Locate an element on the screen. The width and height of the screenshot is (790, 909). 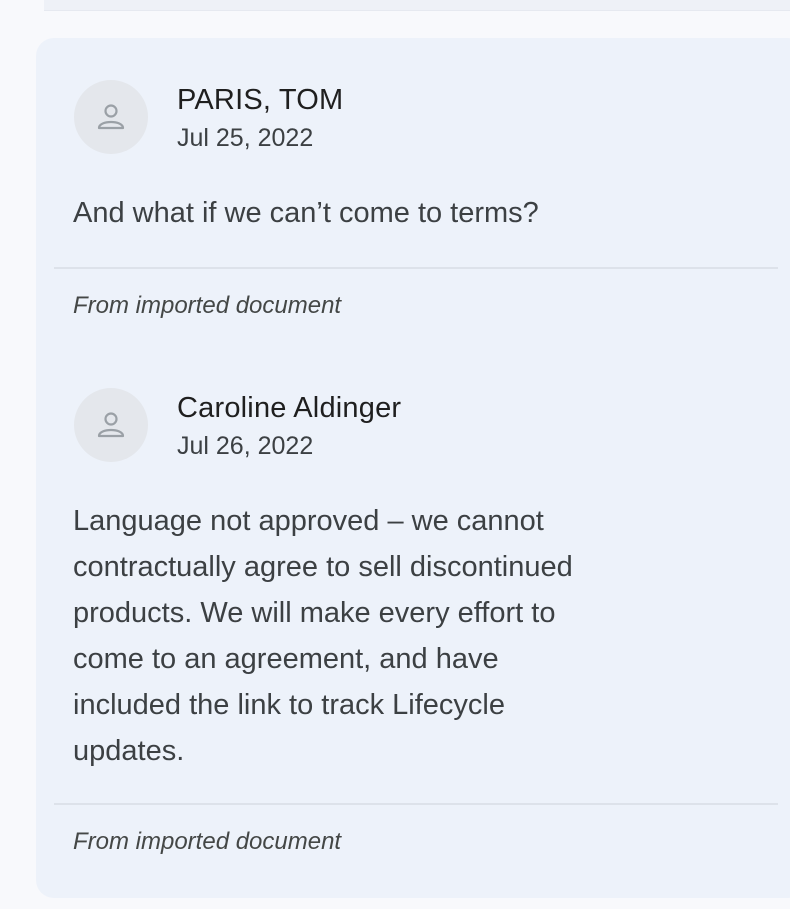
panel-top-edge is located at coordinates (417, 5).